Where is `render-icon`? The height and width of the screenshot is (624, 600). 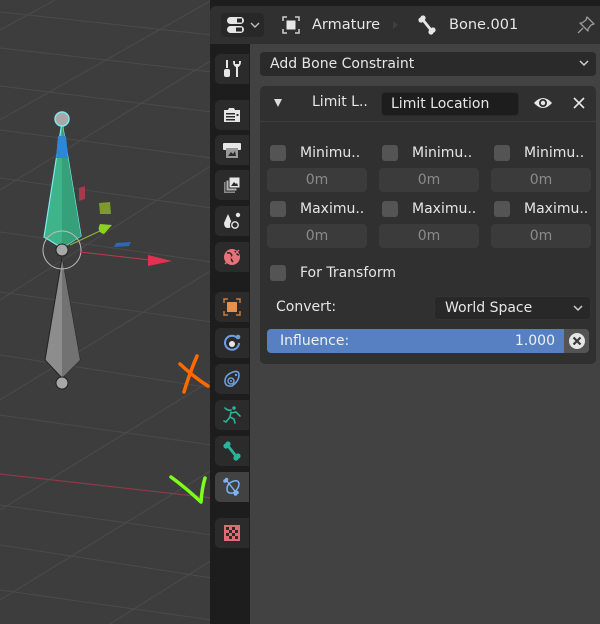
render-icon is located at coordinates (232, 115).